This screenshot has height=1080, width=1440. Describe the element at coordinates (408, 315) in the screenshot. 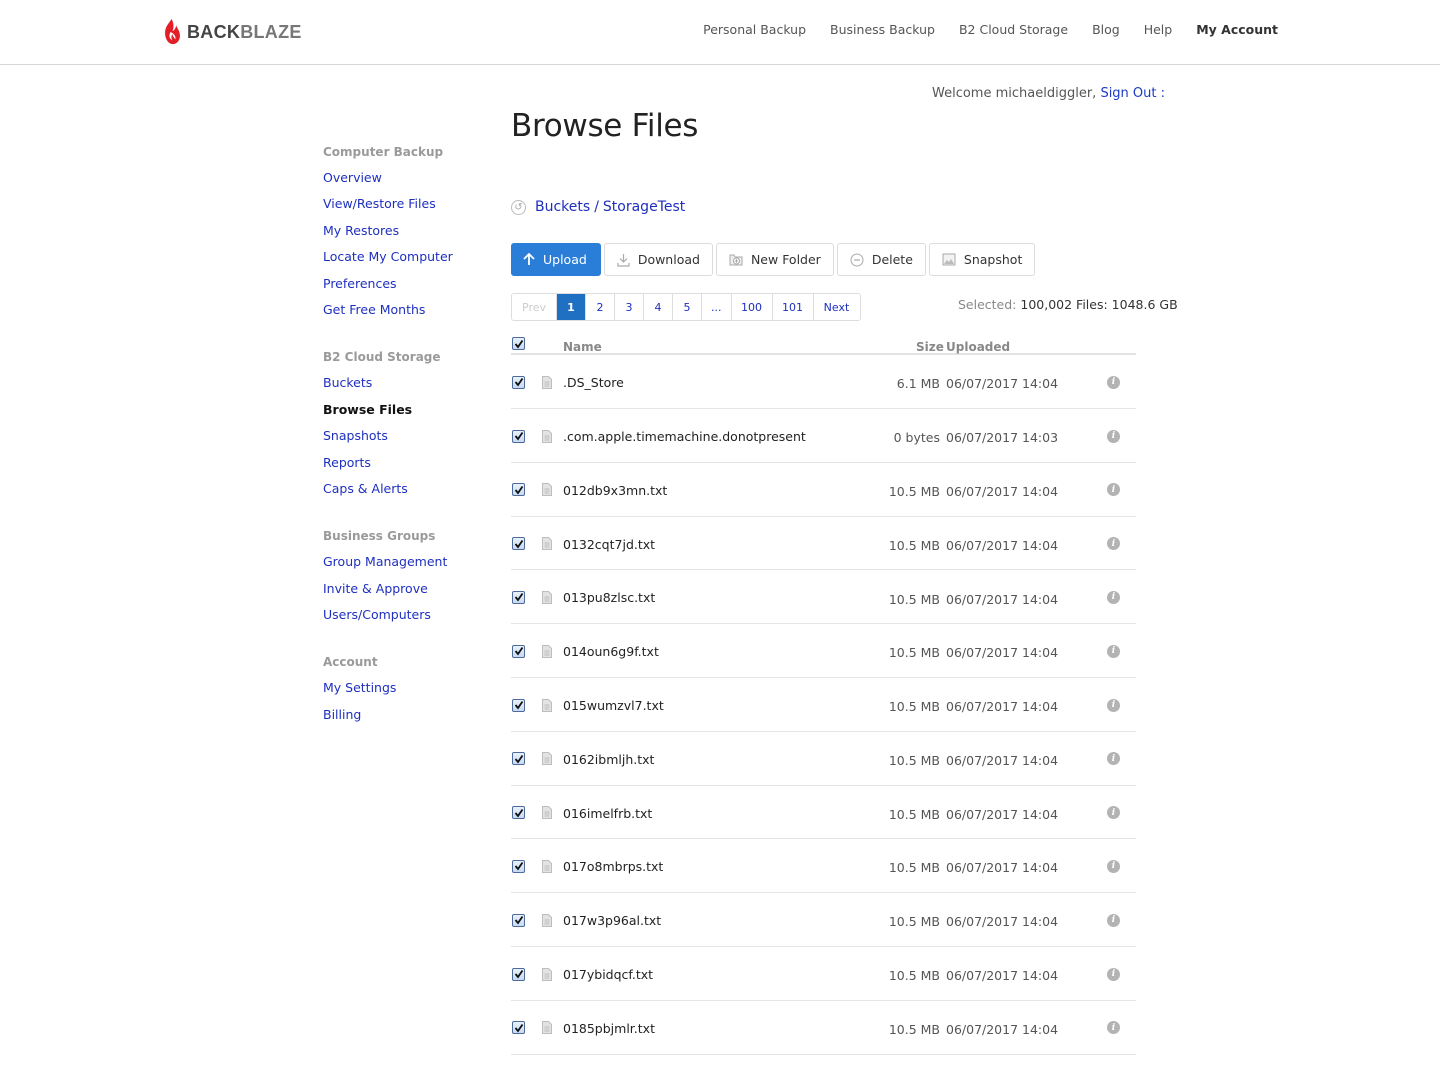

I see `sidebar-item-get-free-months: Get Free Months` at that location.